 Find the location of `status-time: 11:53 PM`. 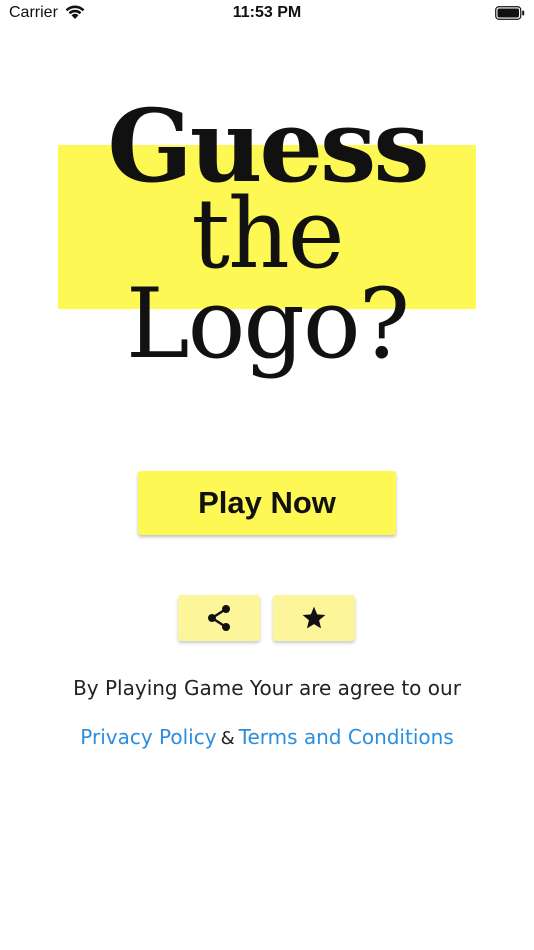

status-time: 11:53 PM is located at coordinates (267, 12).